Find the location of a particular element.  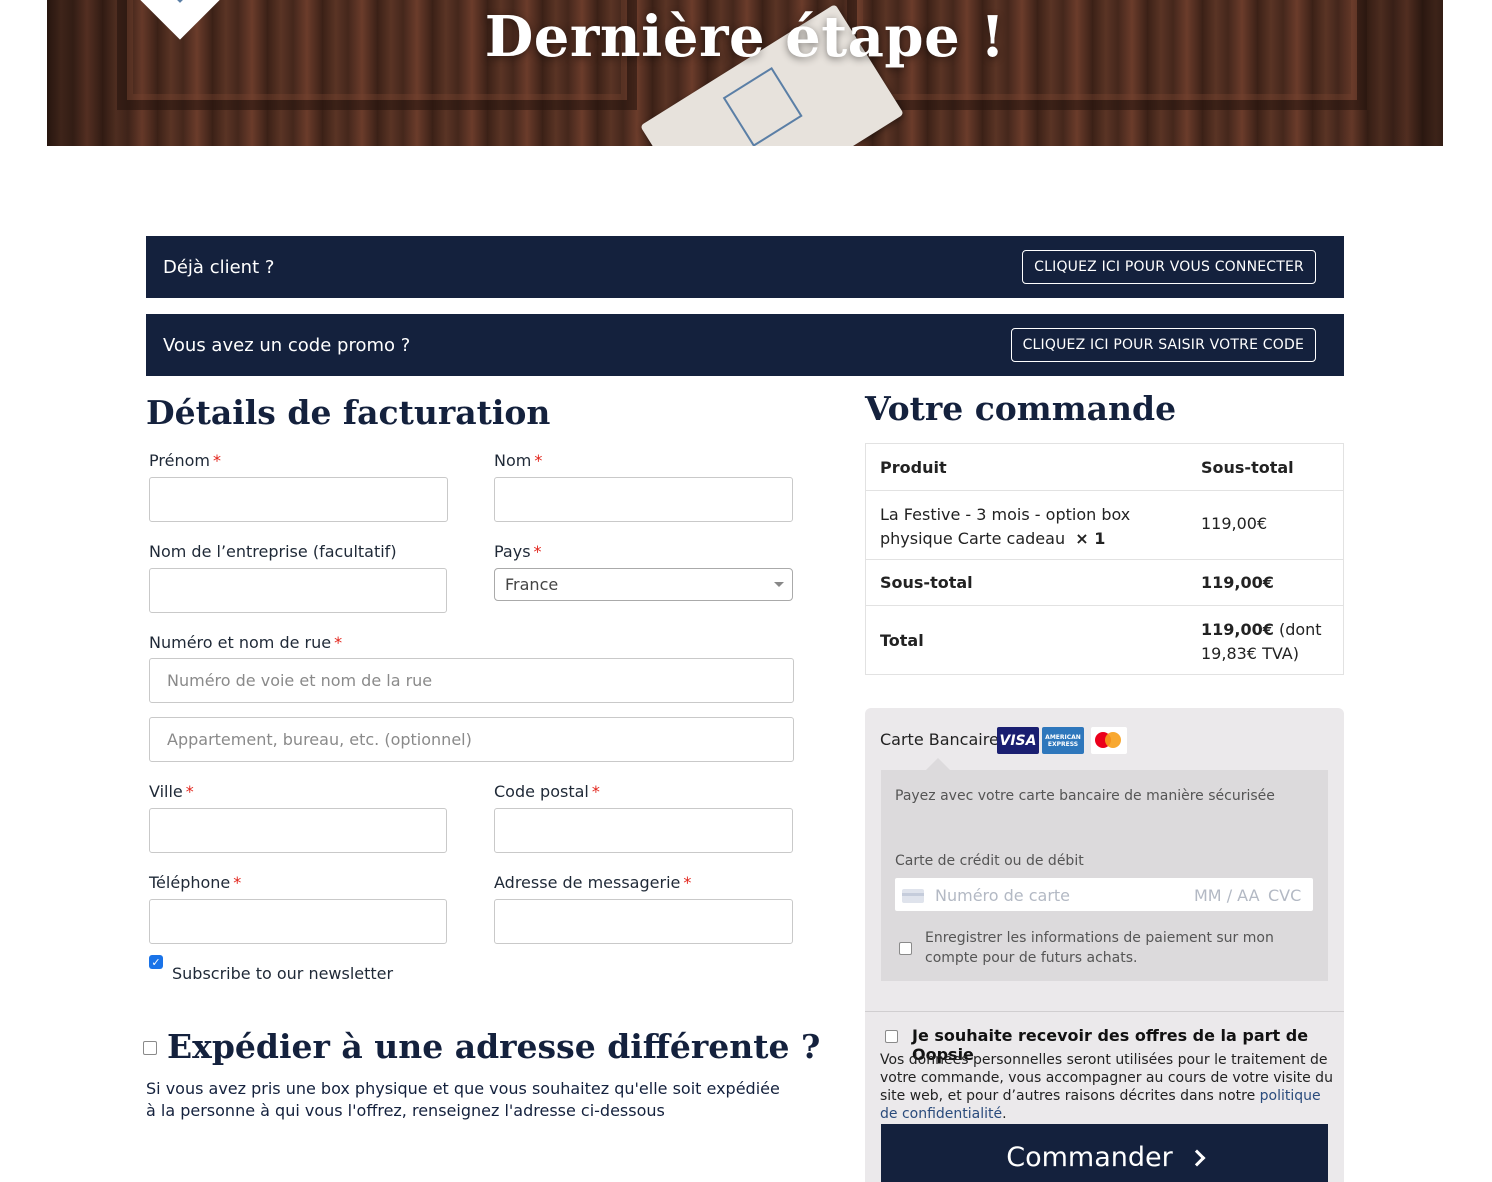

place-order-label: Commander is located at coordinates (1089, 1157).